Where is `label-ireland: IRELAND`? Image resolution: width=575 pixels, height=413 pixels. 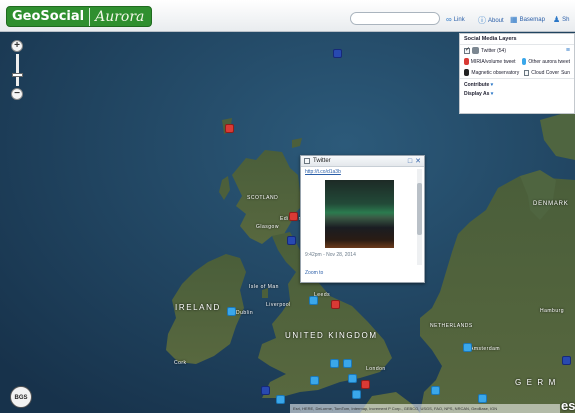
label-ireland: IRELAND is located at coordinates (198, 307).